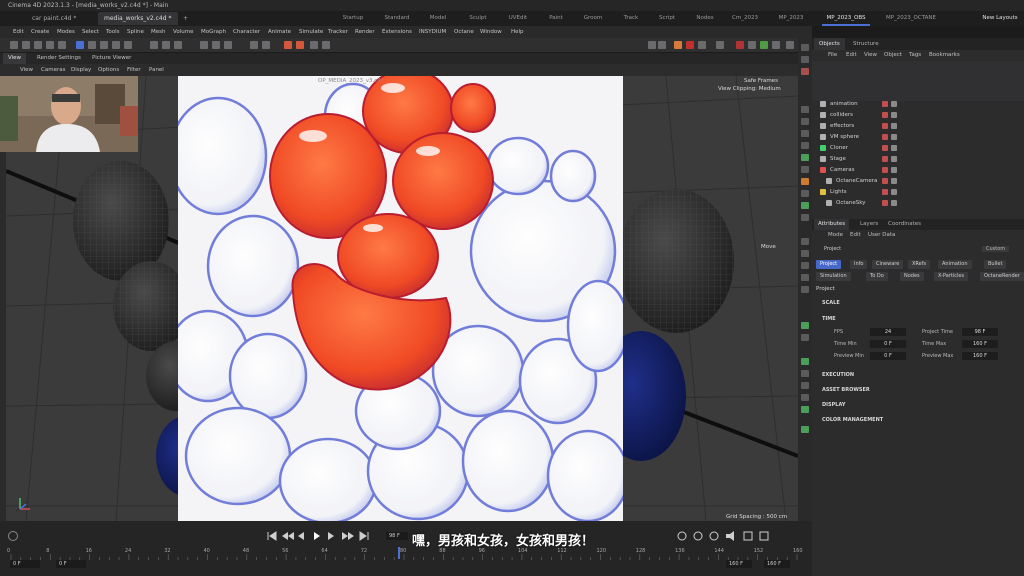 The width and height of the screenshot is (1024, 576). Describe the element at coordinates (438, 18) in the screenshot. I see `layout-tab-model: Model` at that location.